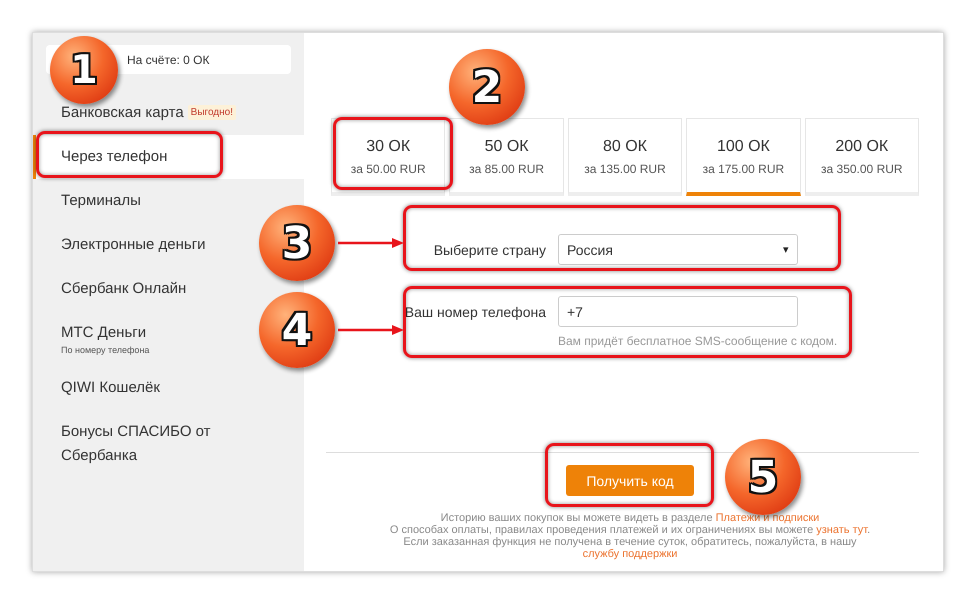 The image size is (976, 604). Describe the element at coordinates (147, 444) in the screenshot. I see `sidebar-item: Бонусы СПАСИБО от Сбербанка` at that location.